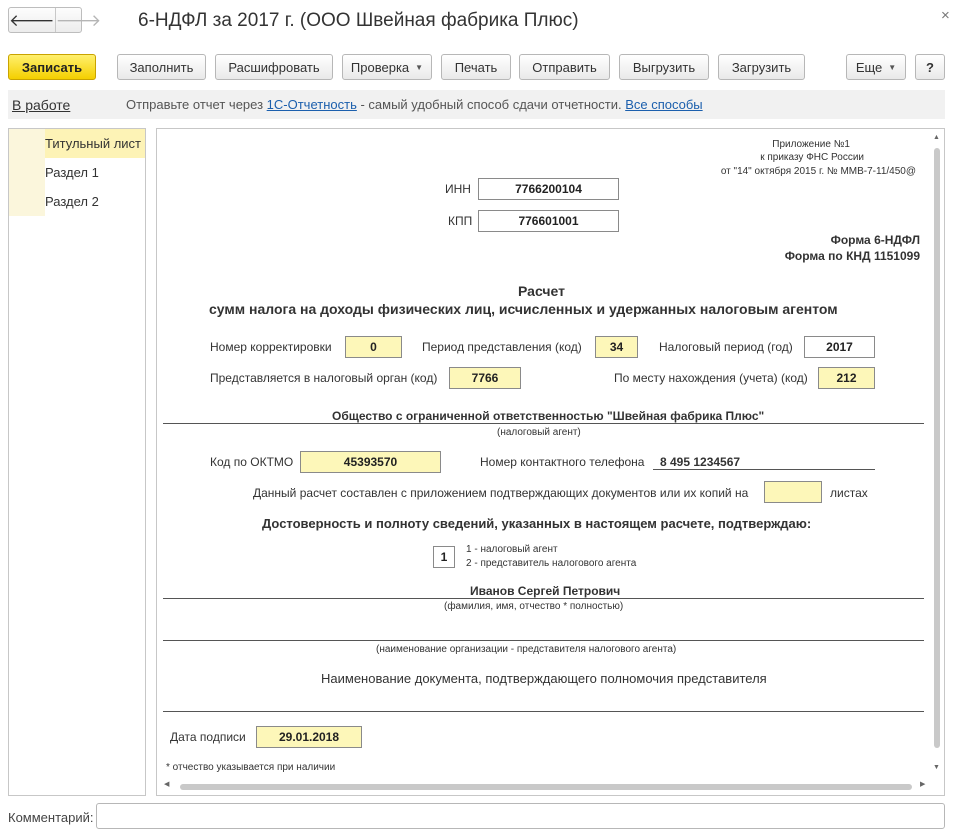 The image size is (960, 836). Describe the element at coordinates (77, 462) in the screenshot. I see `sections-panel: Титульный лист Раздел 1 Раздел 2` at that location.